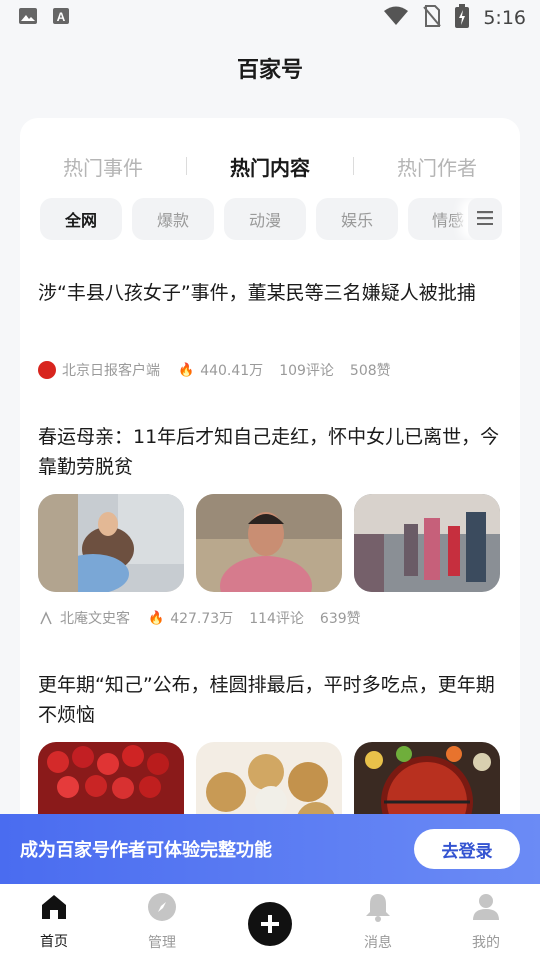 This screenshot has width=540, height=960. What do you see at coordinates (111, 370) in the screenshot?
I see `article-source: 北京日报客户端` at bounding box center [111, 370].